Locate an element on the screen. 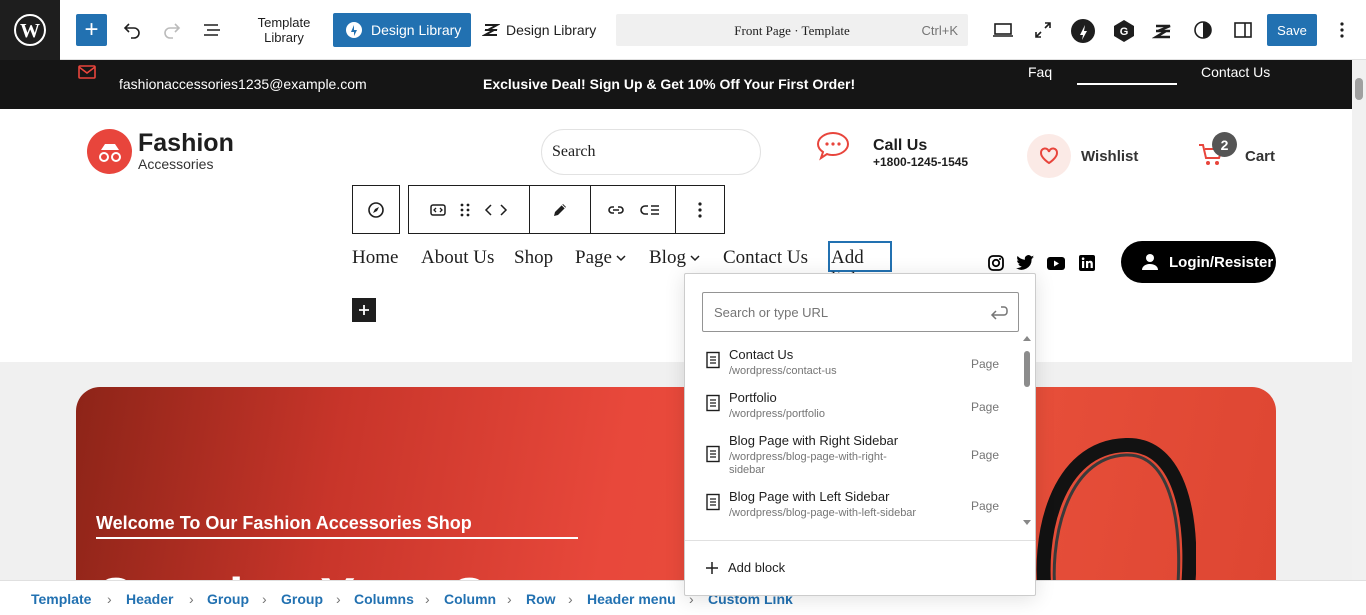 The image size is (1366, 615). nav-blog-label: Blog is located at coordinates (667, 257).